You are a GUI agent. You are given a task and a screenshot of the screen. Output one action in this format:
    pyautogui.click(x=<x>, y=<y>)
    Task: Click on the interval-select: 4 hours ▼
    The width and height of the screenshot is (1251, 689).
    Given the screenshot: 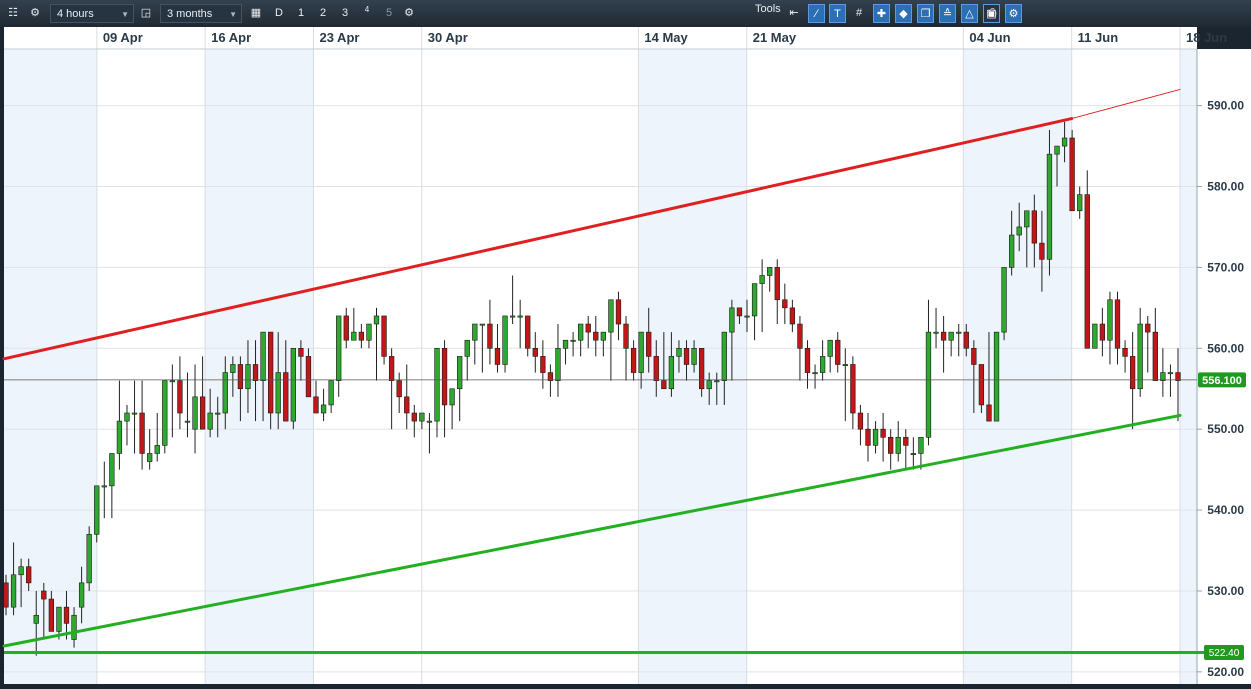 What is the action you would take?
    pyautogui.click(x=92, y=13)
    